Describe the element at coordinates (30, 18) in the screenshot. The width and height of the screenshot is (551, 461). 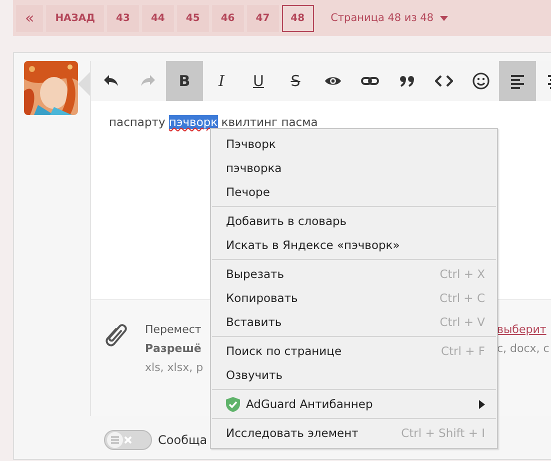
I see `first-page-button: «` at that location.